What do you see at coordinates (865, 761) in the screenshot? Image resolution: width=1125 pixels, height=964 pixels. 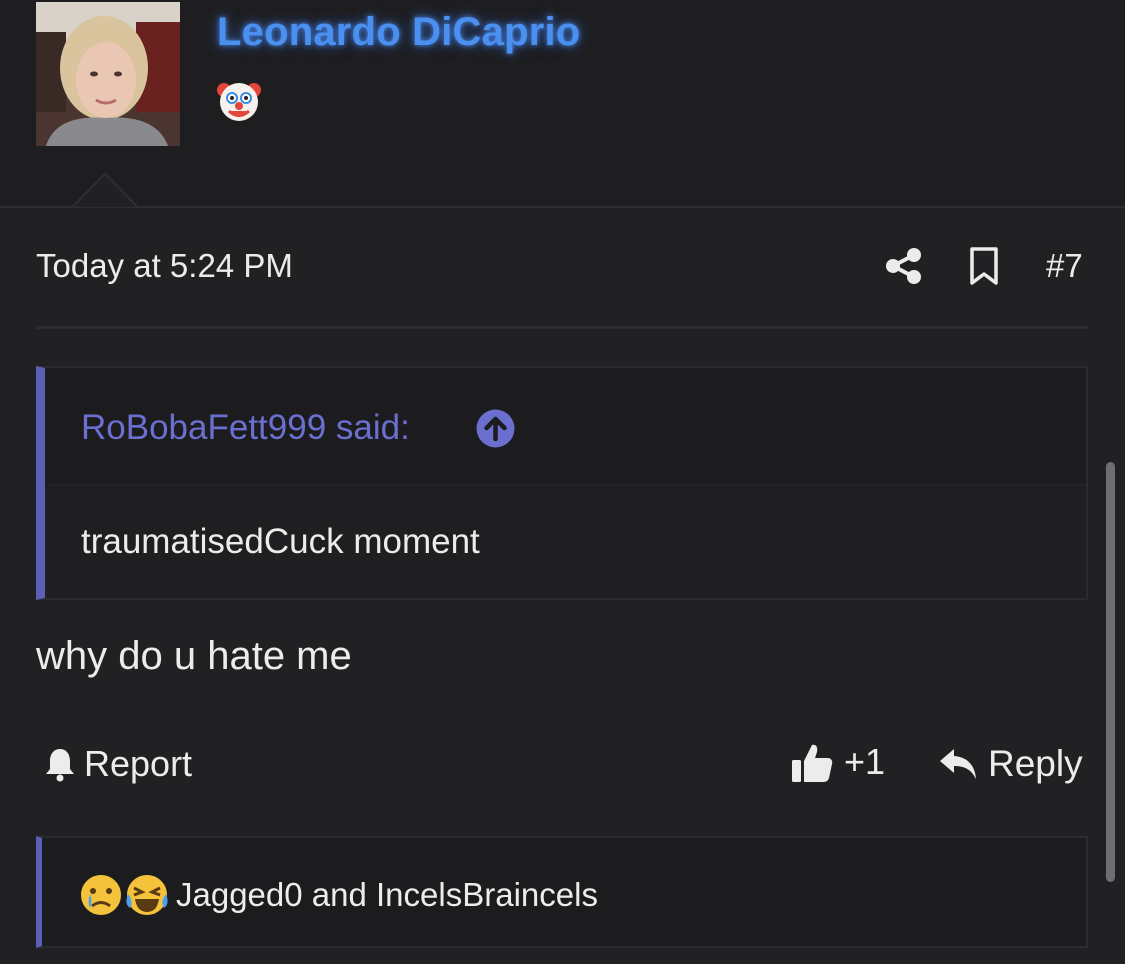 I see `like-count: +1` at bounding box center [865, 761].